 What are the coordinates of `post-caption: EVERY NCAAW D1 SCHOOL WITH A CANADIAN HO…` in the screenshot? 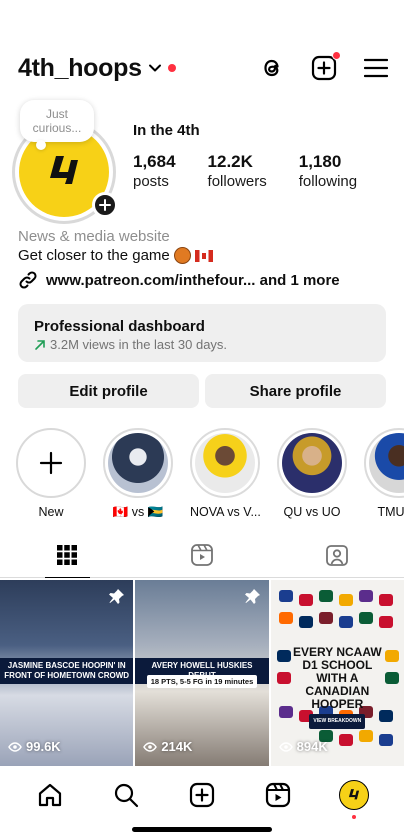 It's located at (337, 684).